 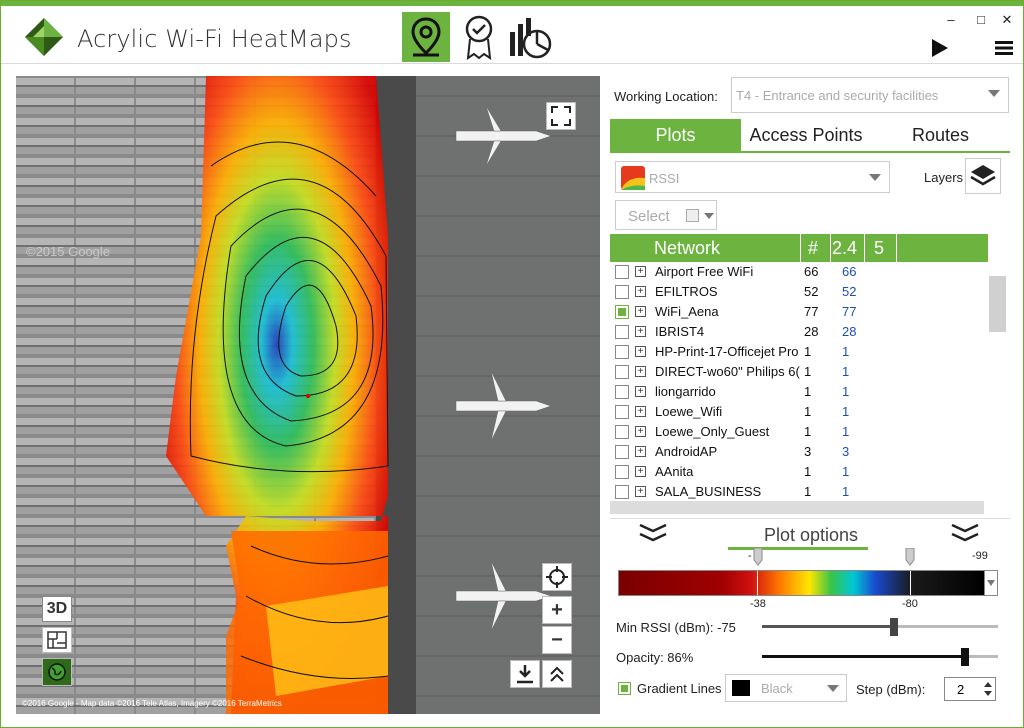 I want to click on column-band24: 2.4, so click(x=844, y=248).